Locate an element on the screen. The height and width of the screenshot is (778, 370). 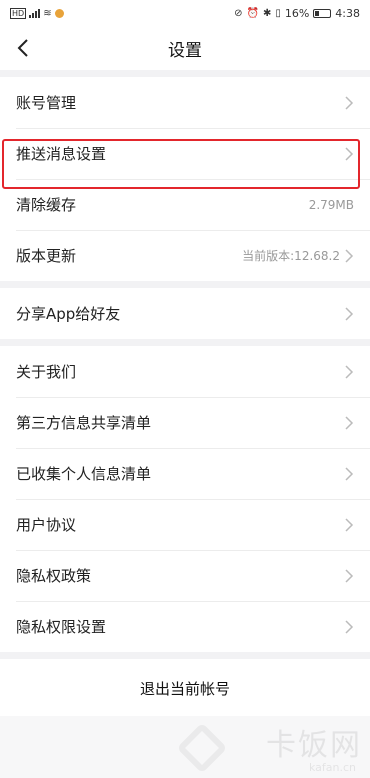
settings-item-label: 已收集个人信息清单 is located at coordinates (84, 474).